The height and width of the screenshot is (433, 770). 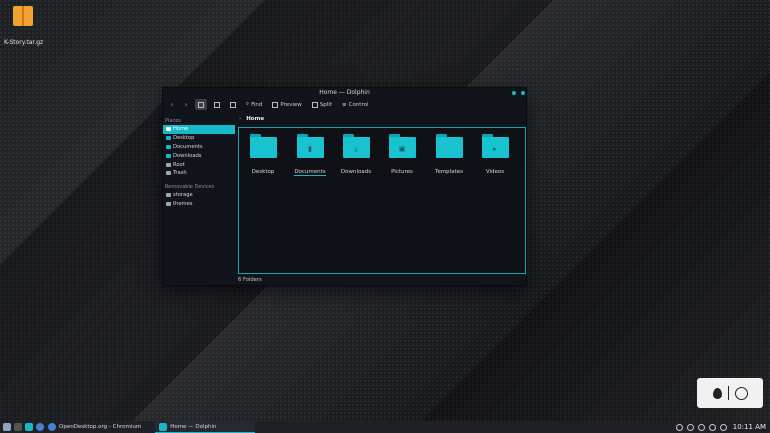 I want to click on templates-folder-icon, so click(x=449, y=146).